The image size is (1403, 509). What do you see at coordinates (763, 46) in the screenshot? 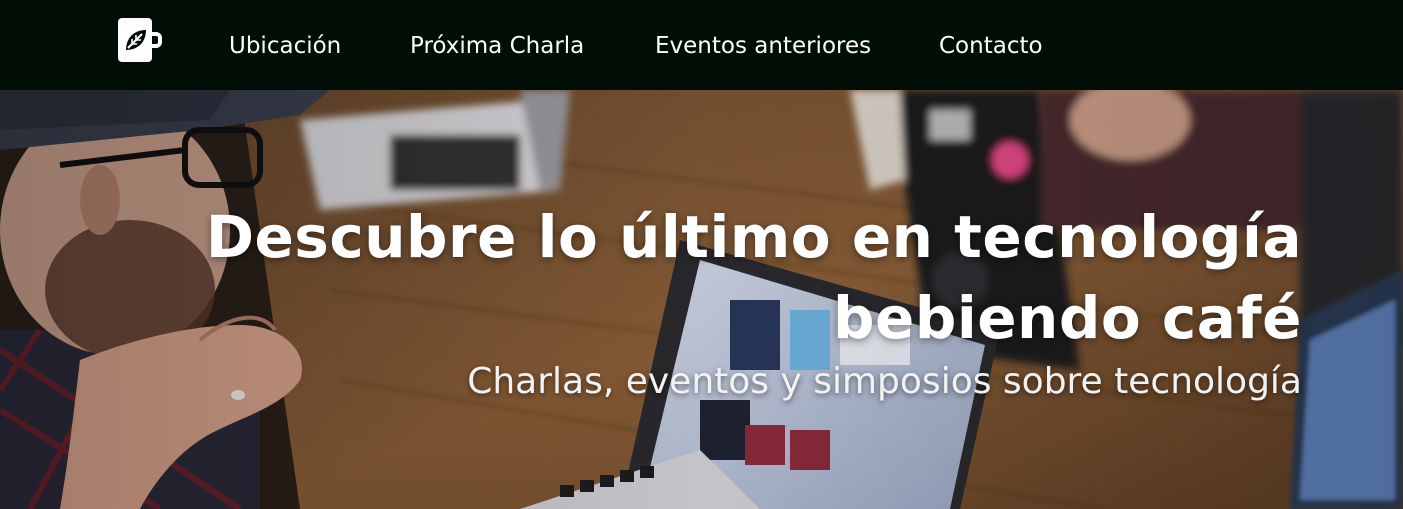
I see `nav-link-eventos-anteriores: Eventos anteriores` at bounding box center [763, 46].